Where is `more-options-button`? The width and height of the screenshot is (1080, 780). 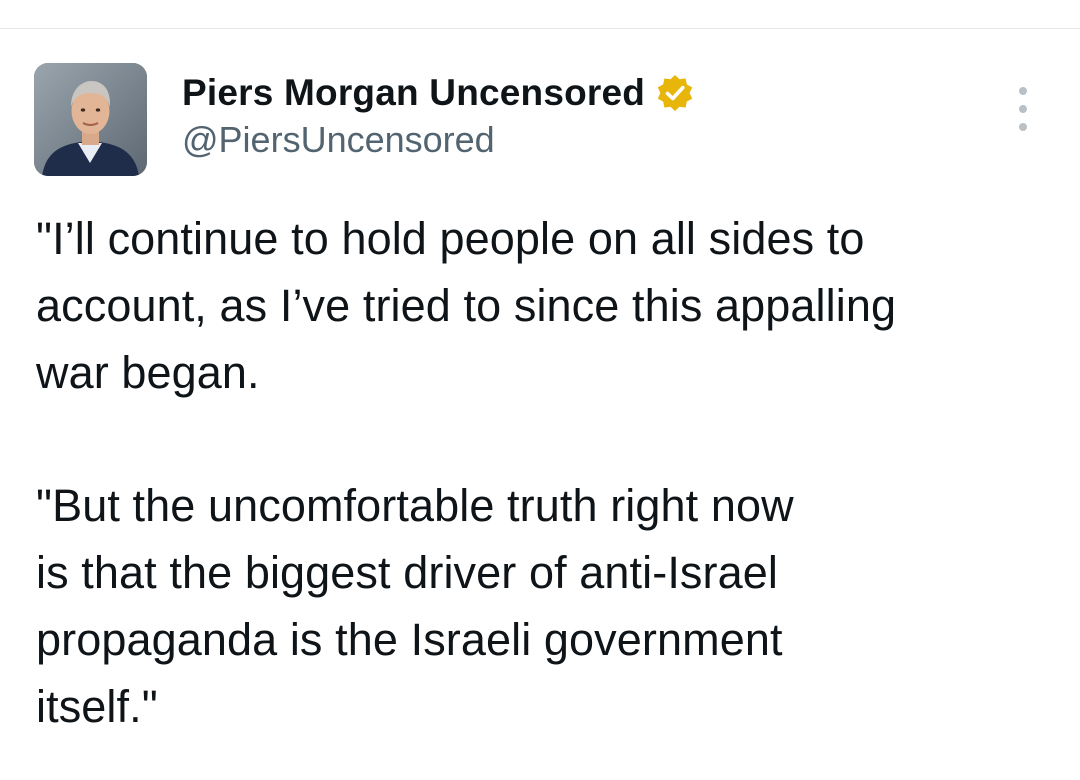 more-options-button is located at coordinates (1023, 109).